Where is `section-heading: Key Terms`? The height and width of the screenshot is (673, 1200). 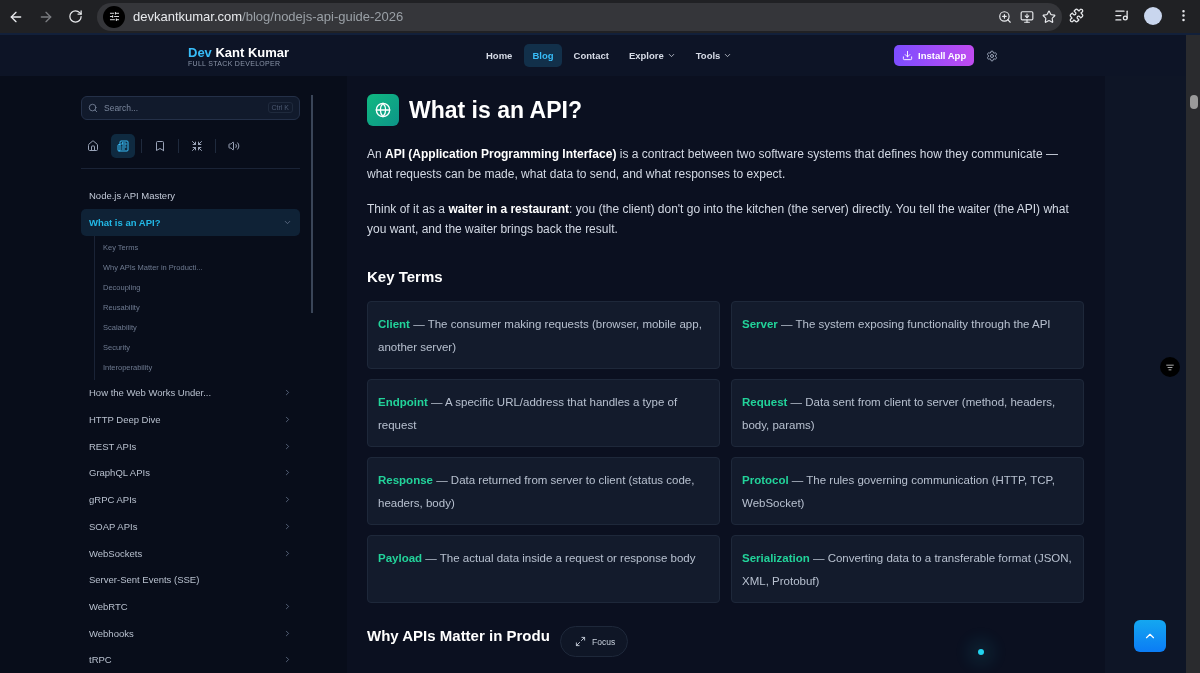
section-heading: Key Terms is located at coordinates (405, 276).